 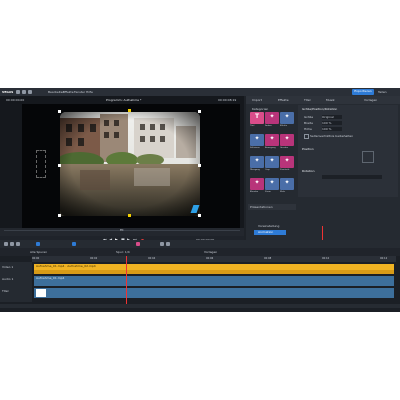 What do you see at coordinates (214, 281) in the screenshot?
I see `audio-clip: Aufnahme_01.mp4` at bounding box center [214, 281].